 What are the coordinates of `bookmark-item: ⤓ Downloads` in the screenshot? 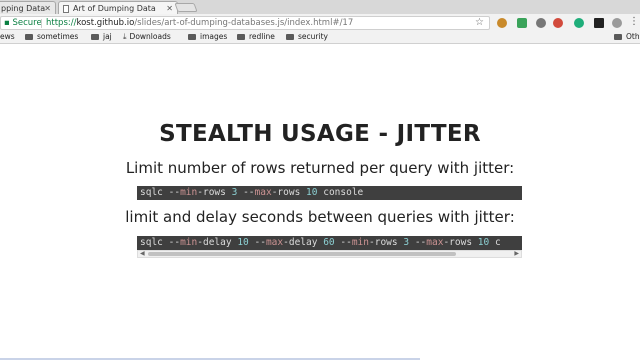 It's located at (147, 37).